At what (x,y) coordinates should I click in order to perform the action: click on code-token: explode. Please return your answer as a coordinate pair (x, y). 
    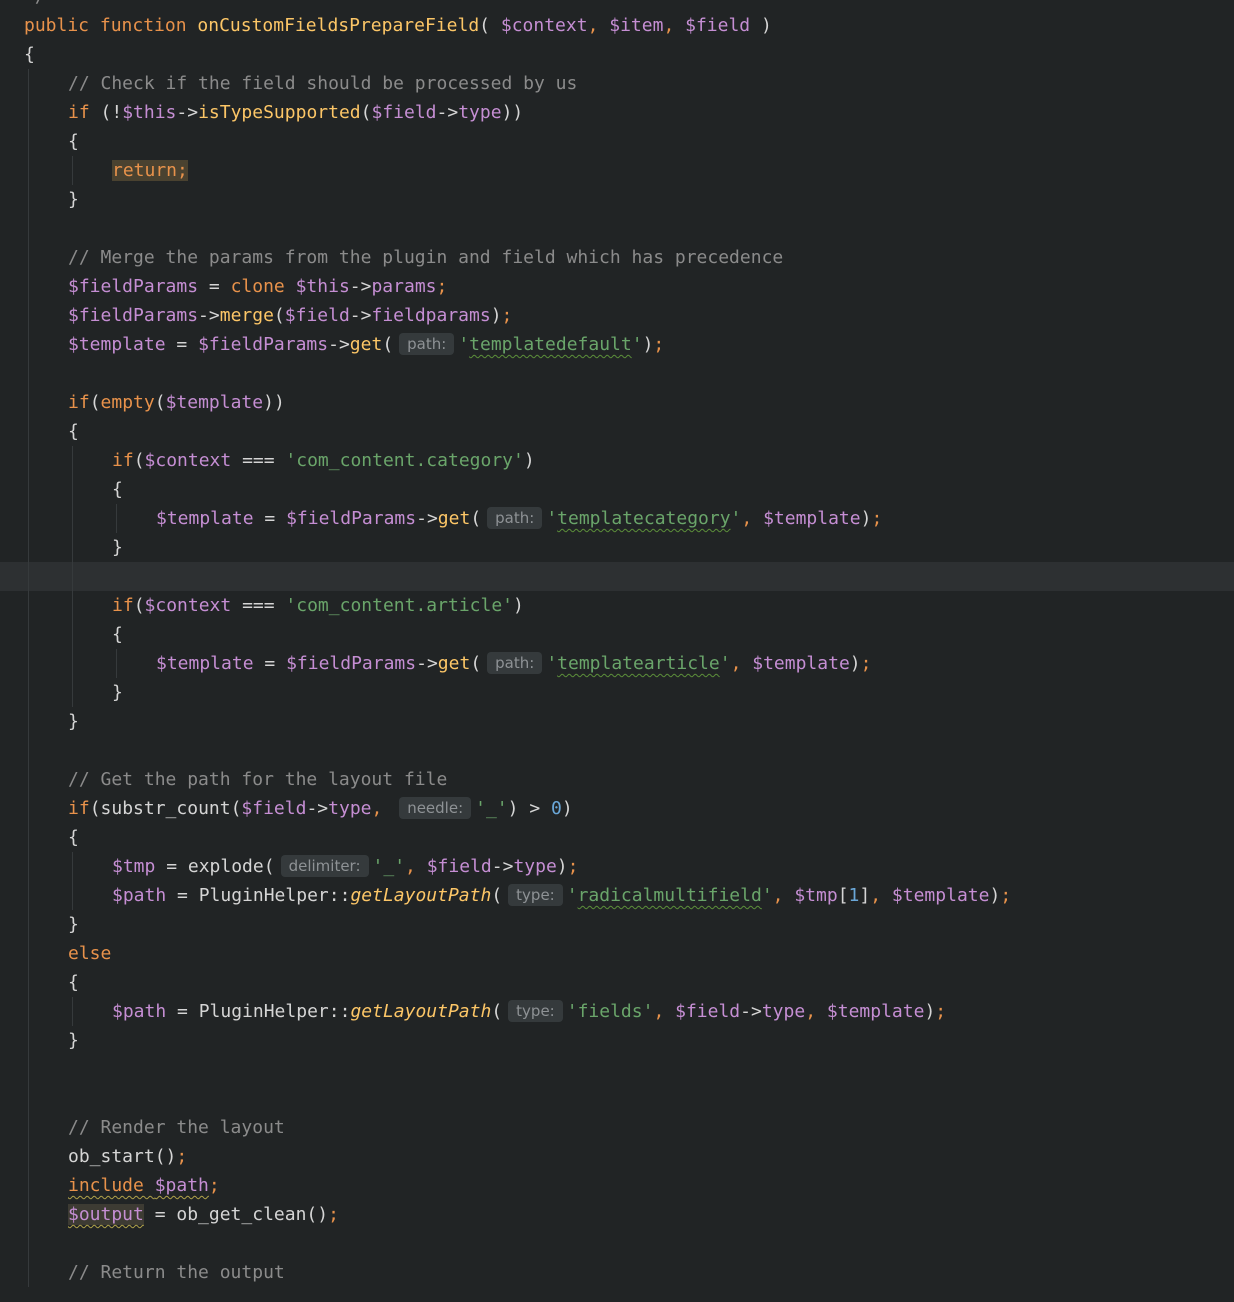
    Looking at the image, I should click on (225, 866).